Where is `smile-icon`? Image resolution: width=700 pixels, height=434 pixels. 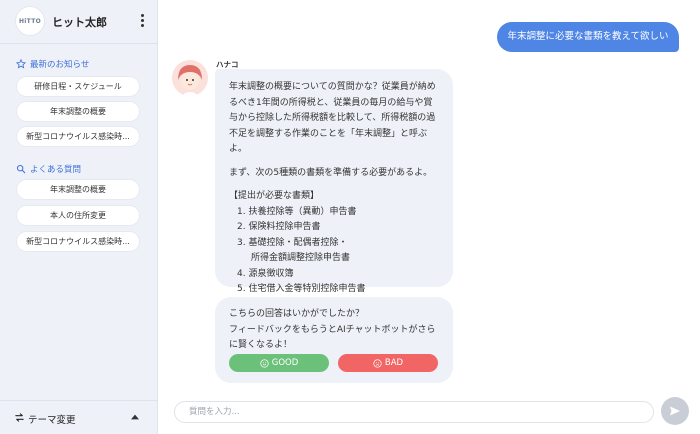
smile-icon is located at coordinates (264, 363).